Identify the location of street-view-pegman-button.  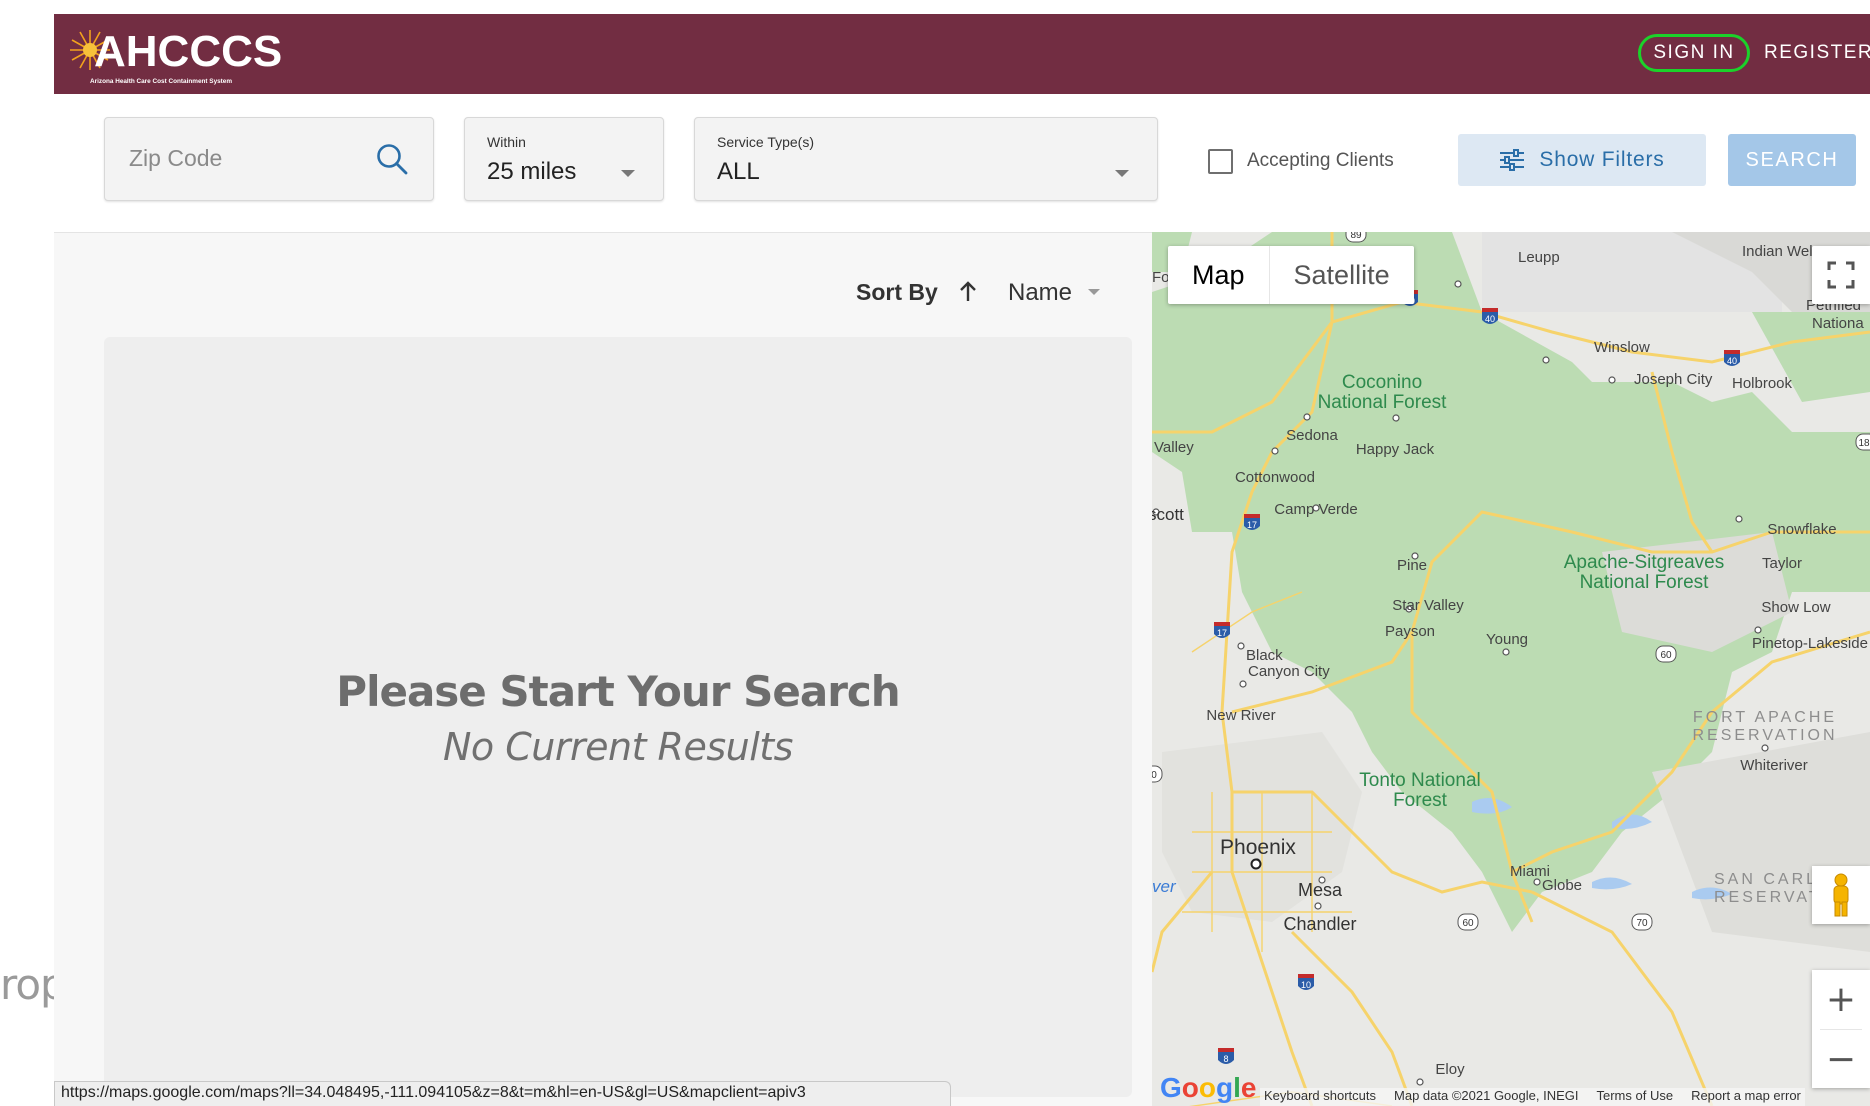
(1841, 895).